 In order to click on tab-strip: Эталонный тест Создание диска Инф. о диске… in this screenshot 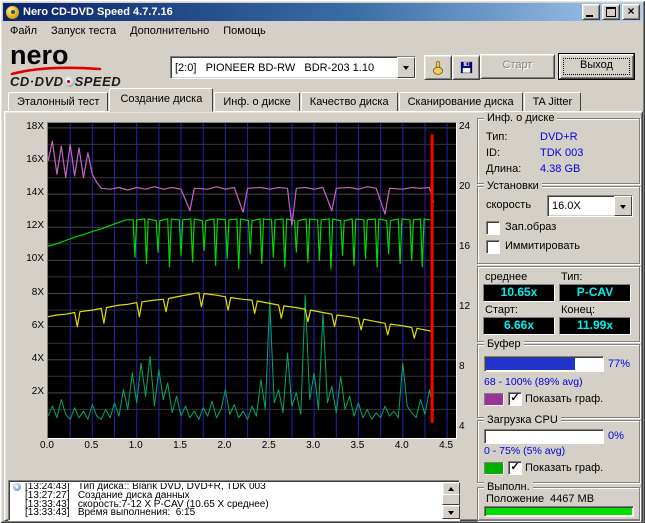, I will do `click(295, 100)`.